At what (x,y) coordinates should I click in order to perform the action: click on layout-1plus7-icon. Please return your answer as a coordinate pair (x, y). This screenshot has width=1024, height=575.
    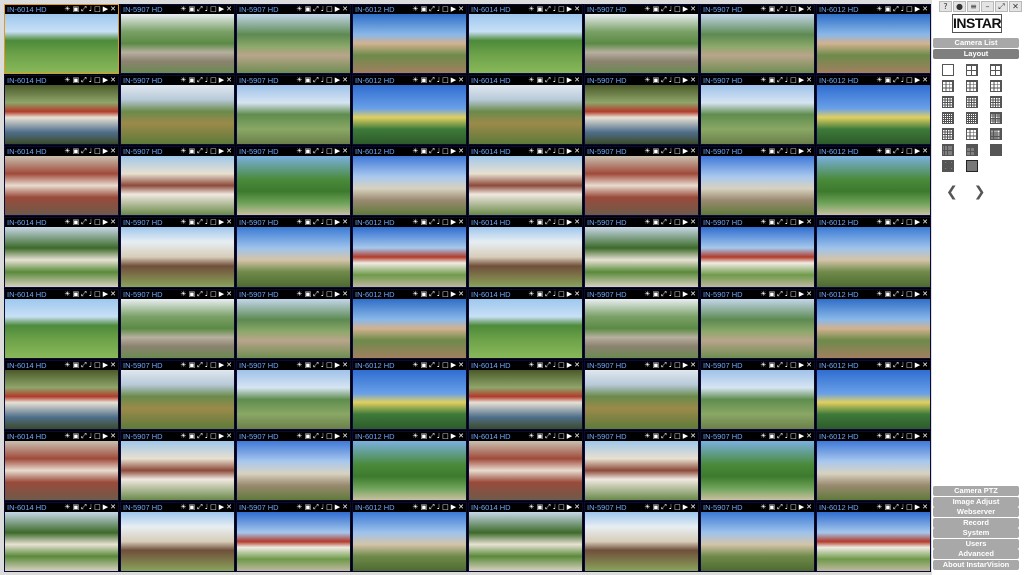
    Looking at the image, I should click on (972, 102).